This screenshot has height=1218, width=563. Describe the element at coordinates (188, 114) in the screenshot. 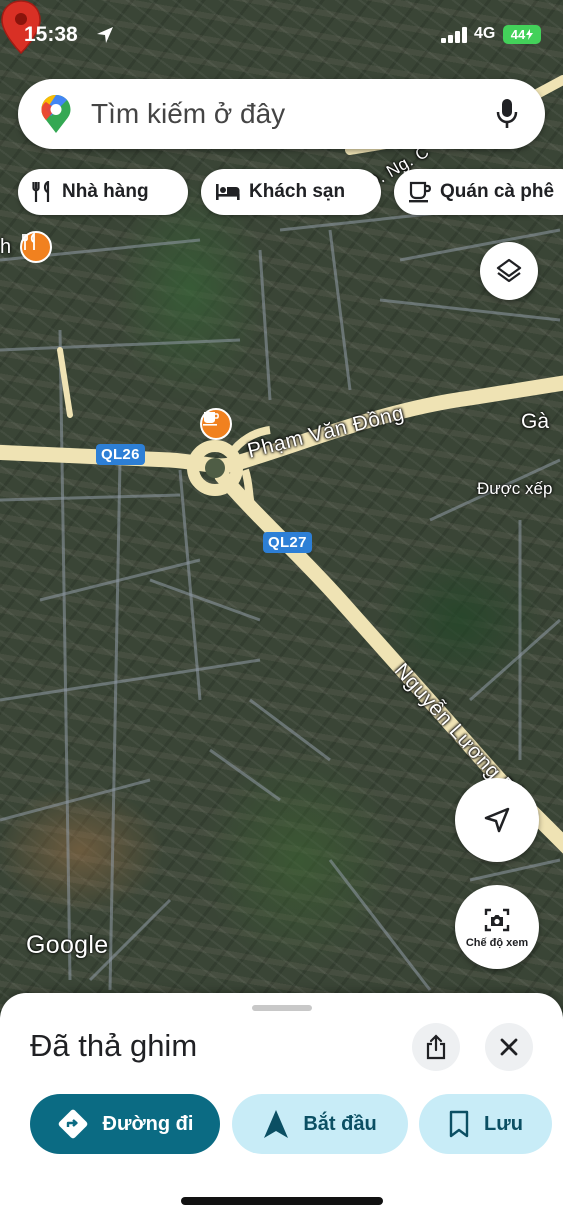

I see `search-input: Tìm kiếm ở đây` at that location.